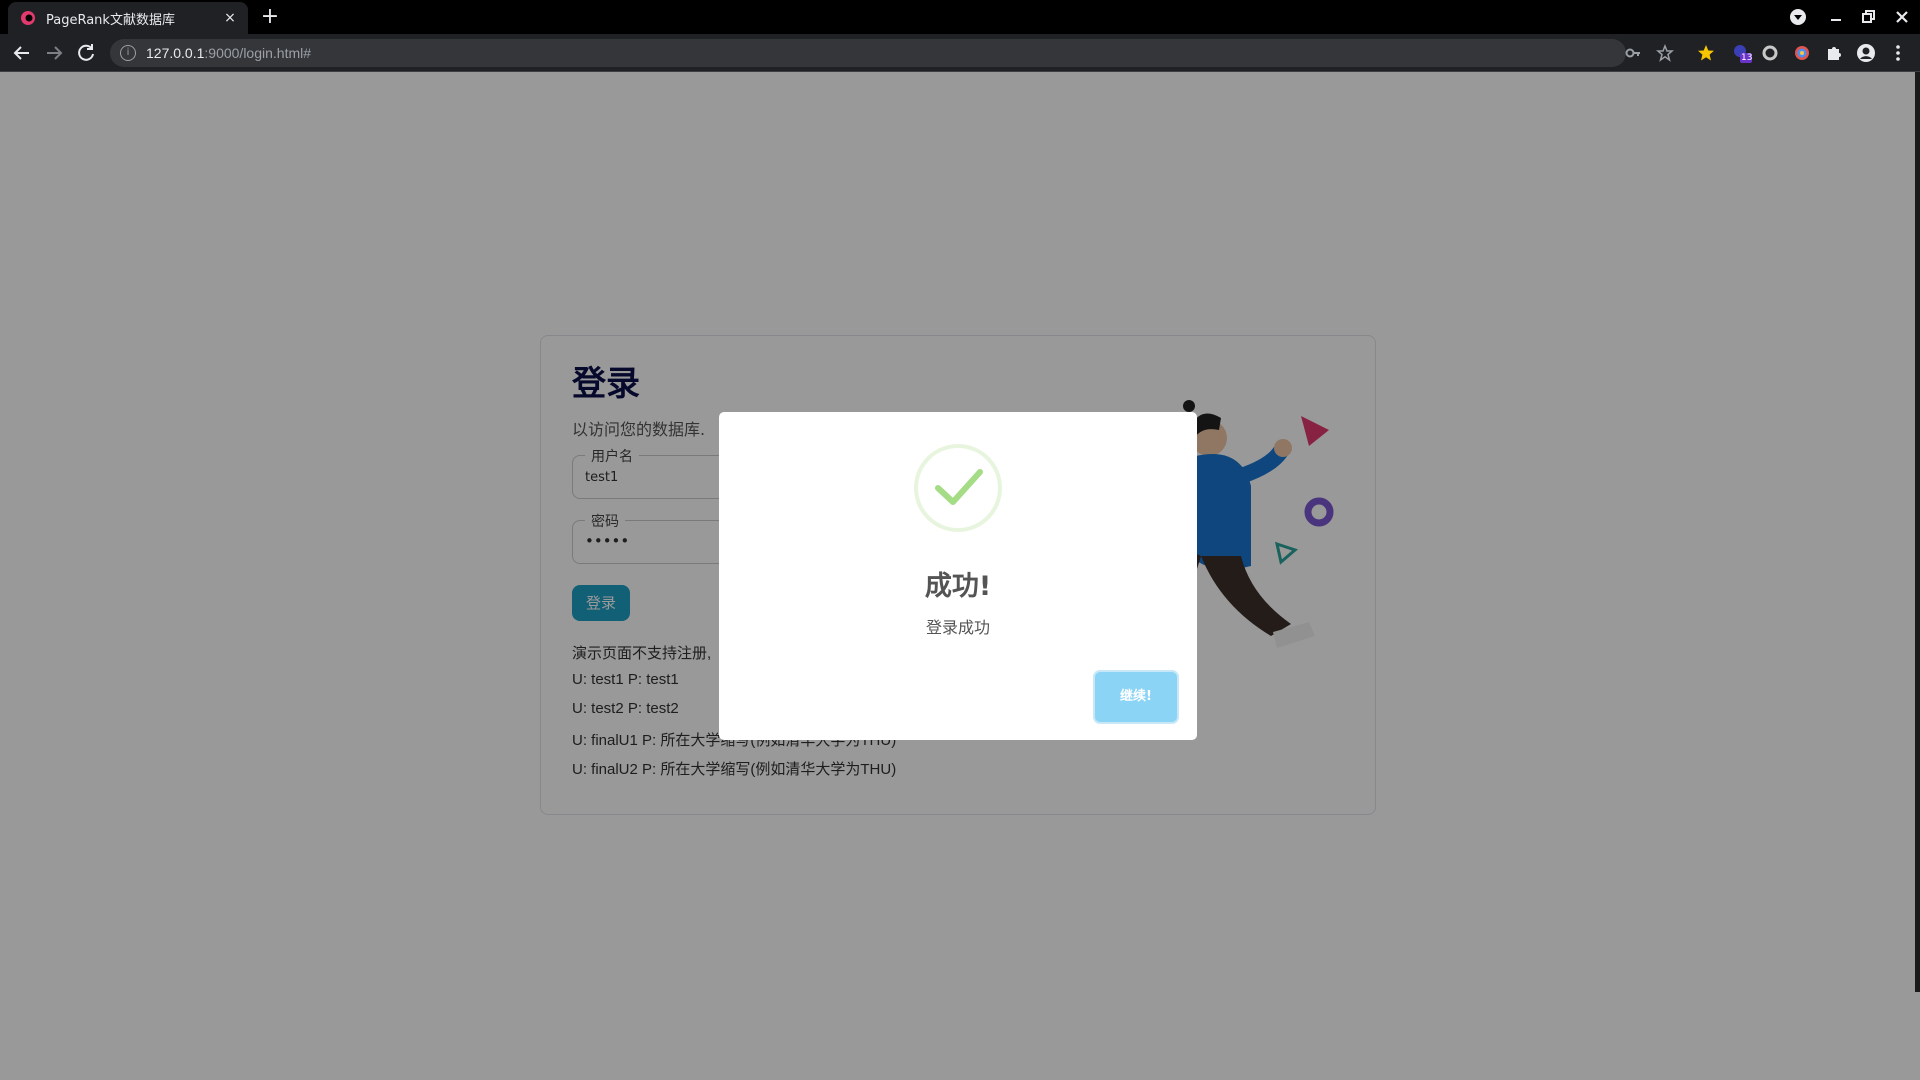  What do you see at coordinates (1798, 17) in the screenshot?
I see `profile-menu-icon` at bounding box center [1798, 17].